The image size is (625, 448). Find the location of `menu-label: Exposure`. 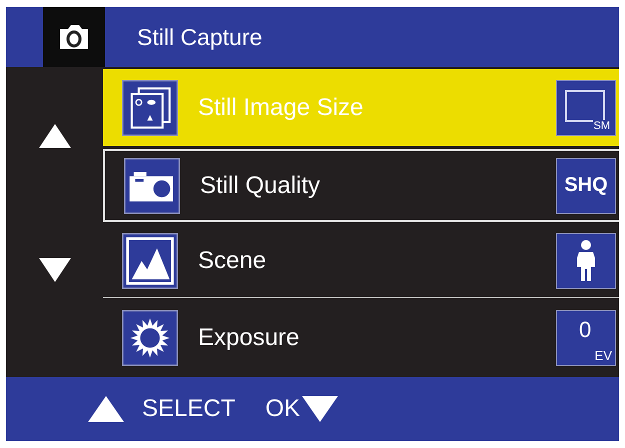

menu-label: Exposure is located at coordinates (249, 338).